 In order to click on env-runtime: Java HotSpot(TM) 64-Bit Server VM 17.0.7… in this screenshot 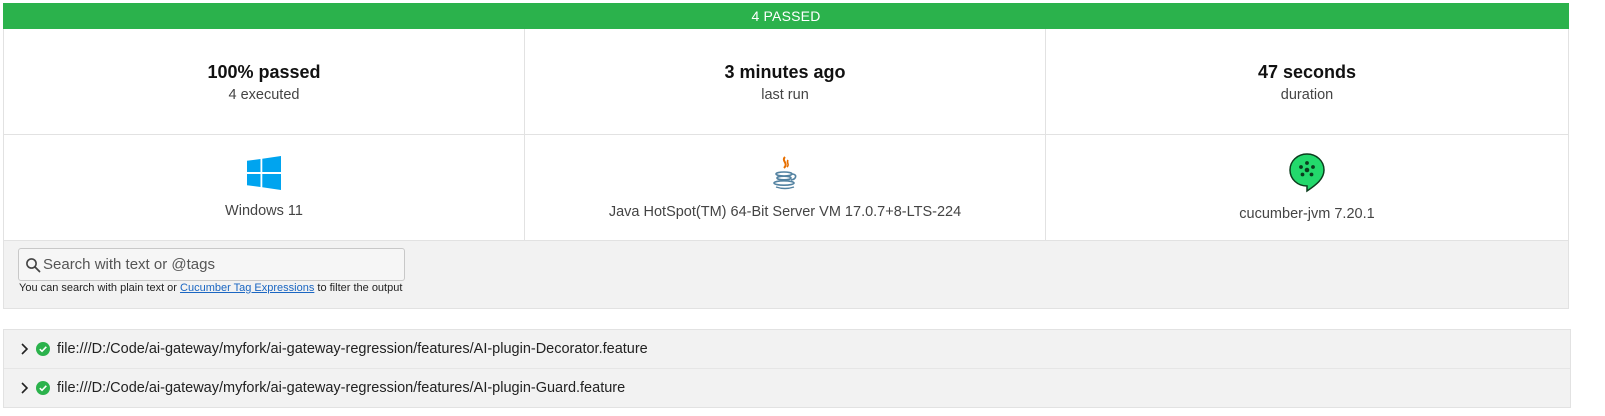, I will do `click(785, 188)`.